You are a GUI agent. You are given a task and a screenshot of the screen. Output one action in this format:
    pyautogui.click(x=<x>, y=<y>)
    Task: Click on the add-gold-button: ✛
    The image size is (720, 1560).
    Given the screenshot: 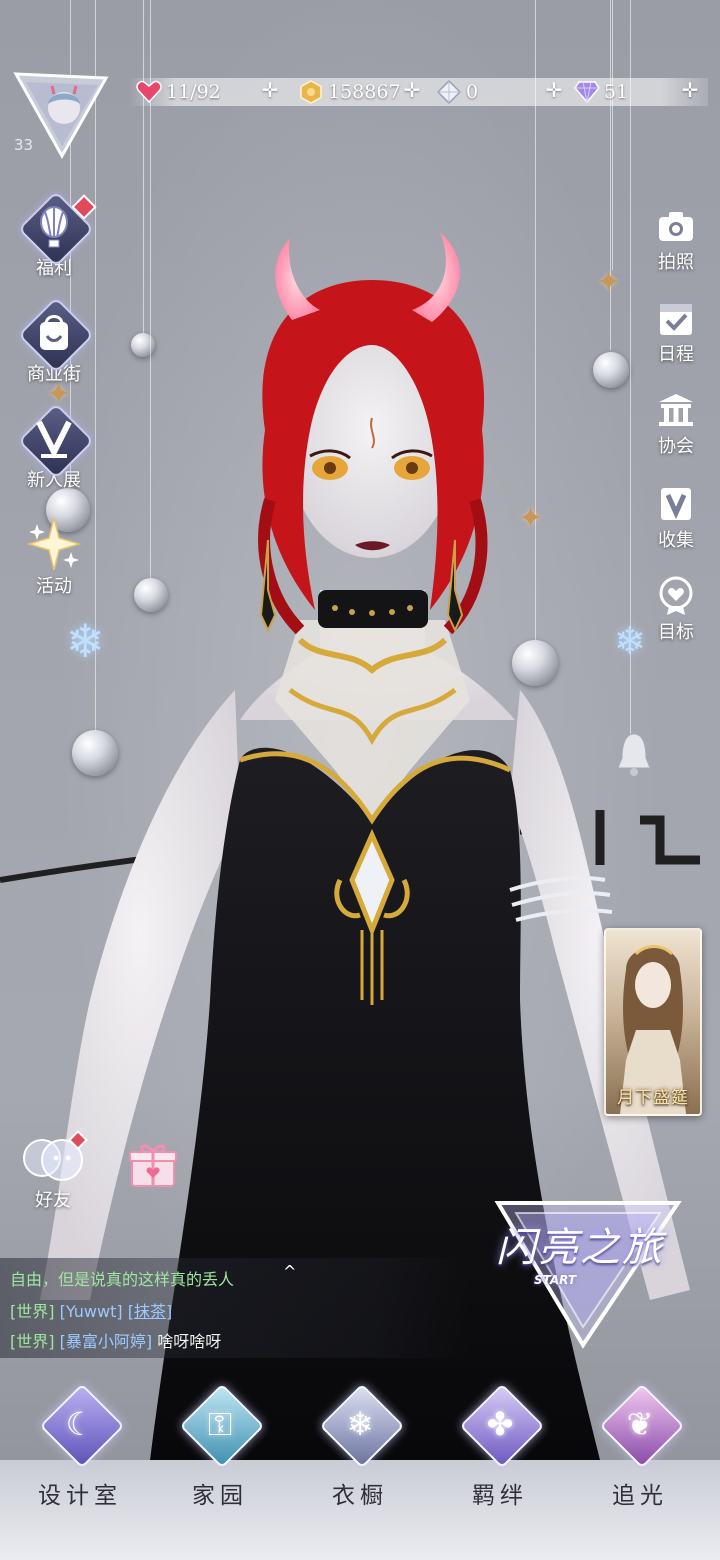 What is the action you would take?
    pyautogui.click(x=412, y=90)
    